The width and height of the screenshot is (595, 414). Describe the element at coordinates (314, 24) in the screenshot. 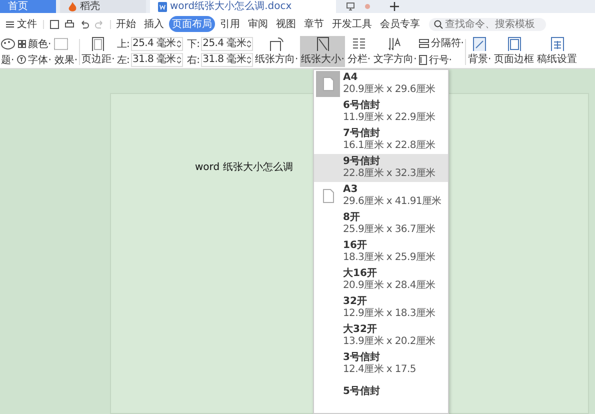

I see `ribbon-tab: 章节` at that location.